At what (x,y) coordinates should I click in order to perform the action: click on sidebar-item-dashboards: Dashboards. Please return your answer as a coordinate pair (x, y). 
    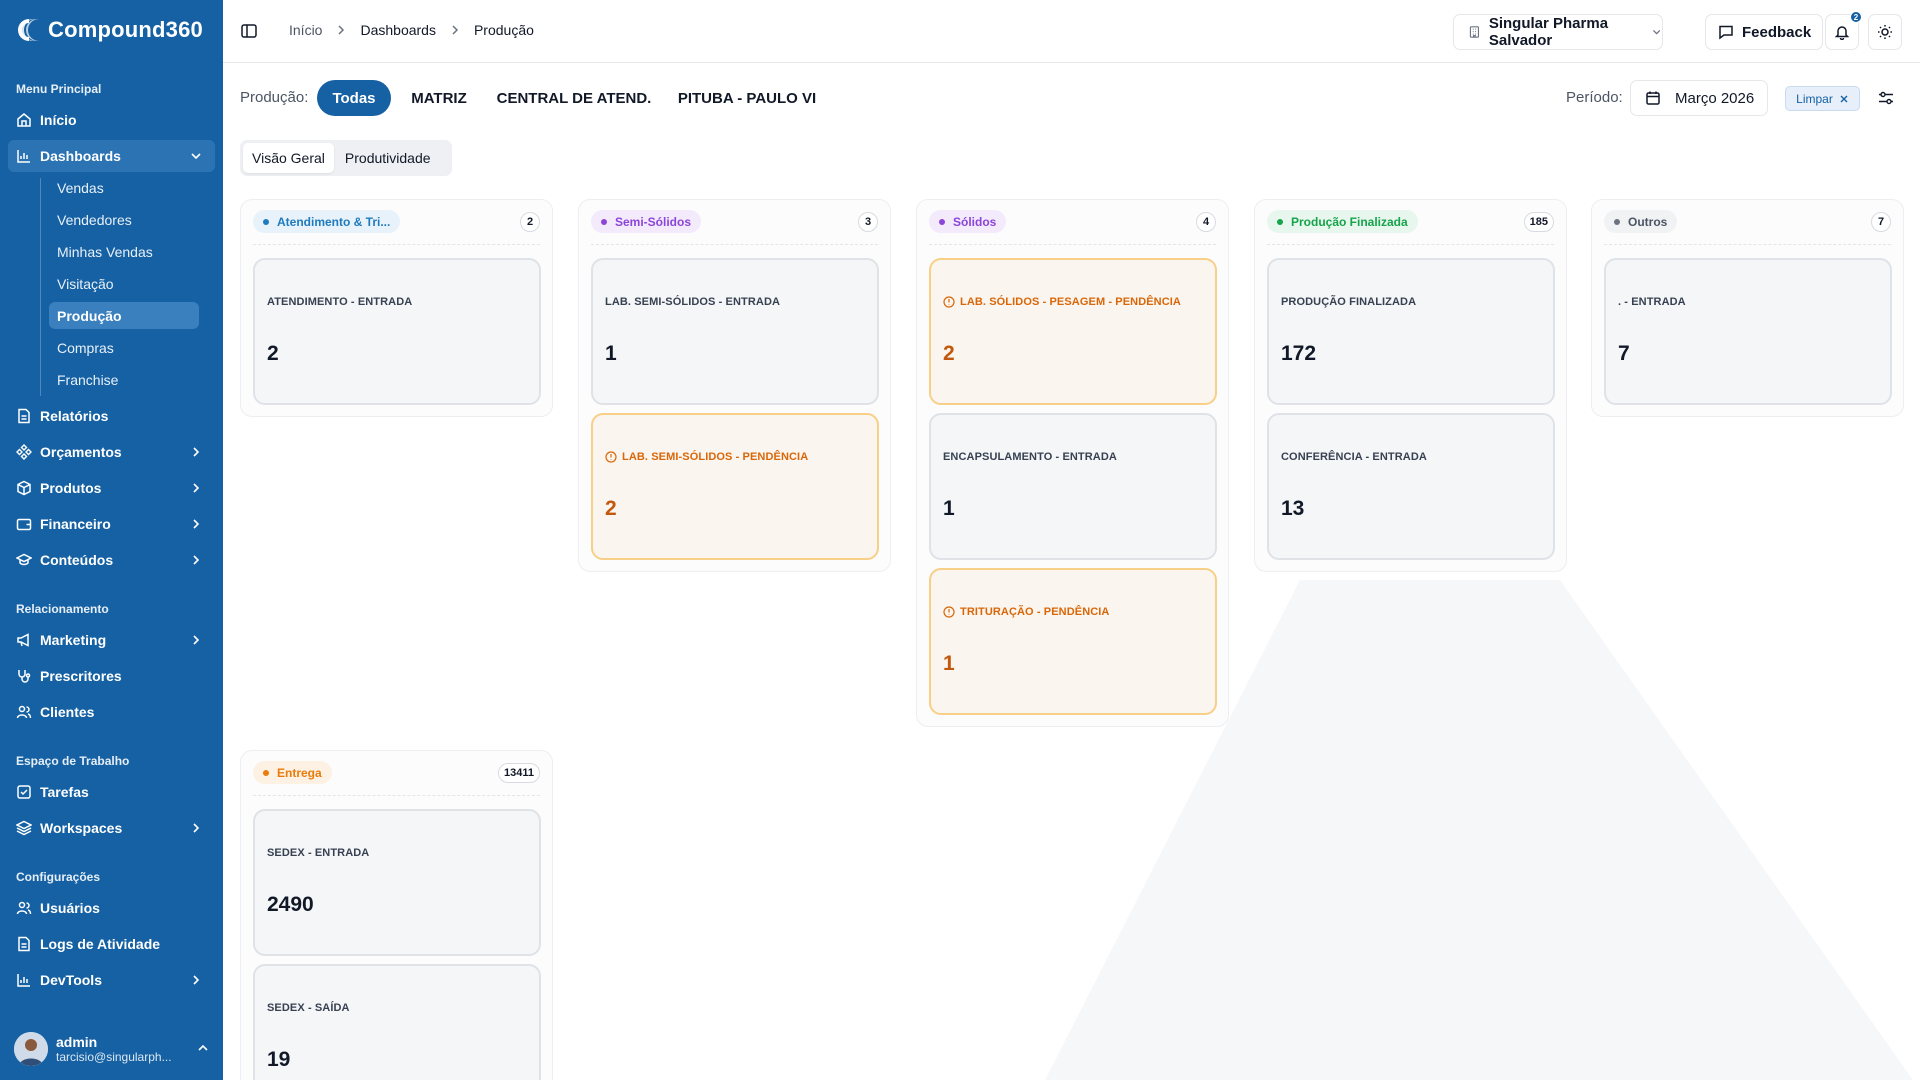
    Looking at the image, I should click on (111, 156).